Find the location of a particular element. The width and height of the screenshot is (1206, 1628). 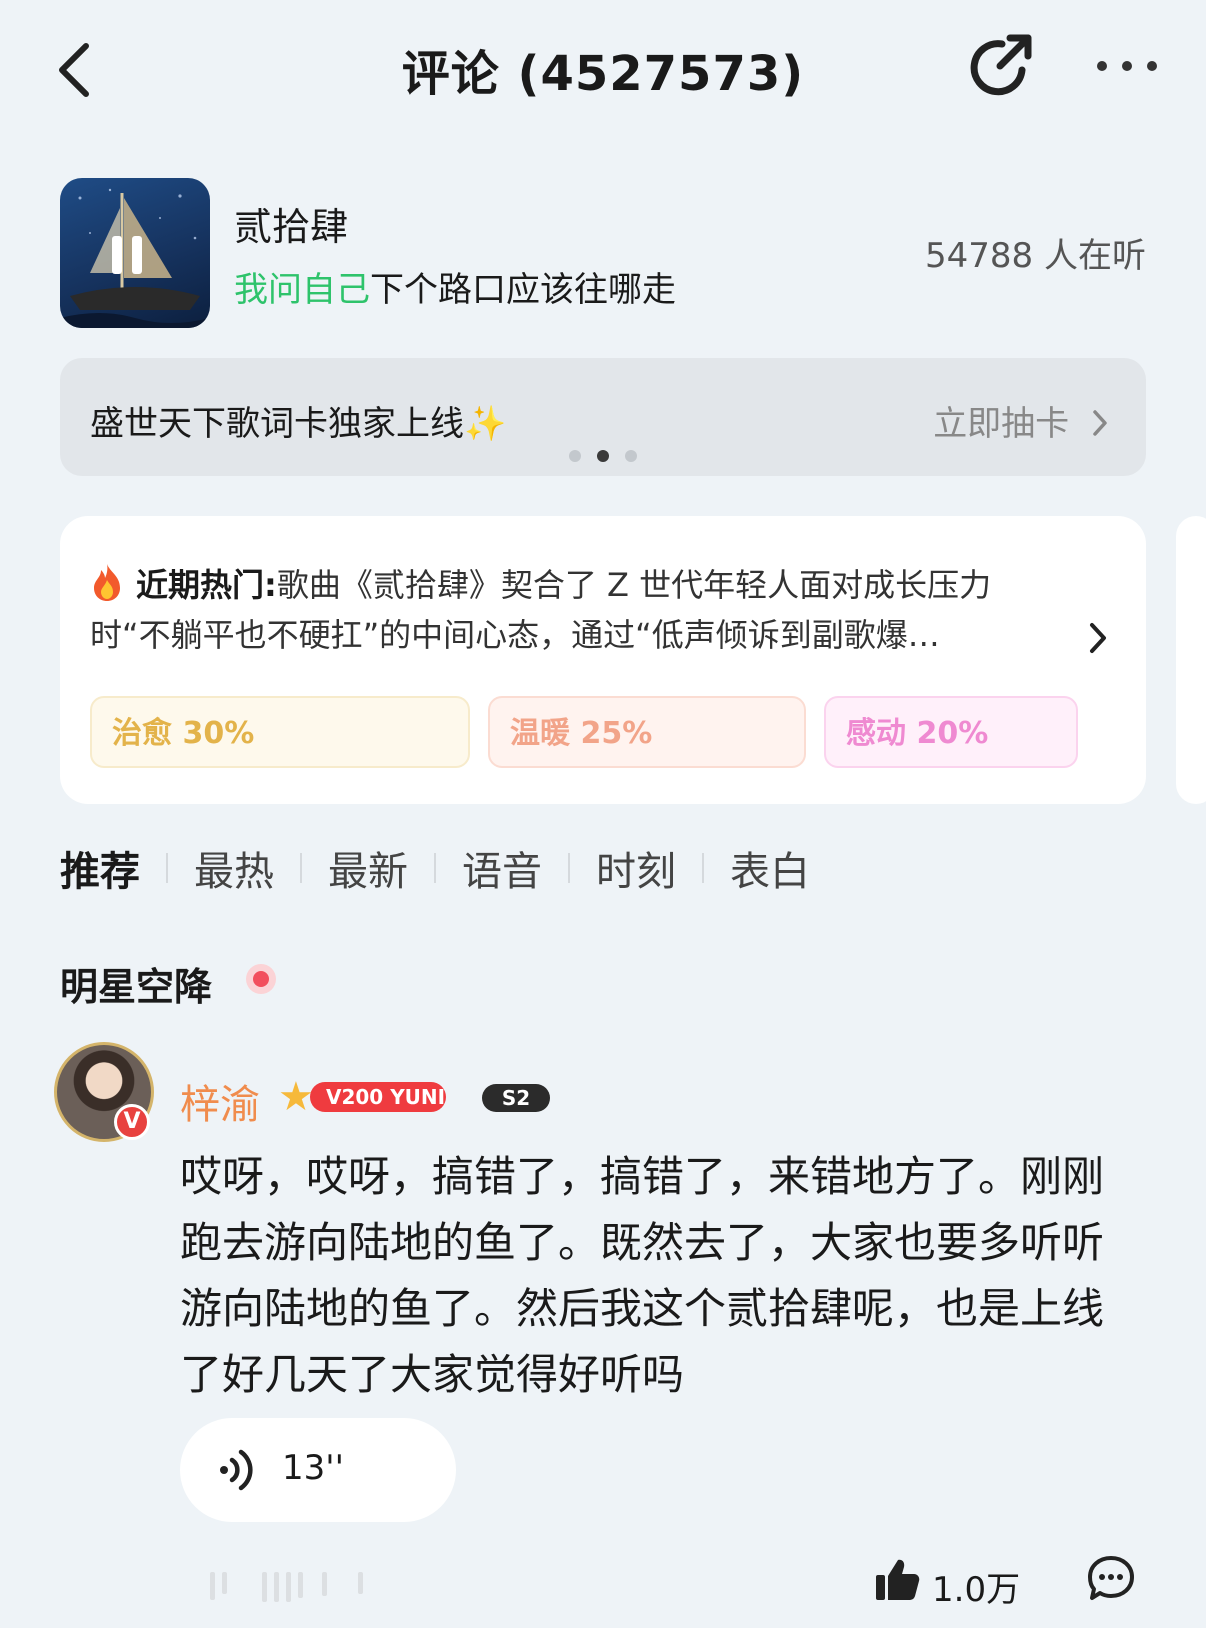

banner-action-label: 立即抽卡 is located at coordinates (1001, 424).